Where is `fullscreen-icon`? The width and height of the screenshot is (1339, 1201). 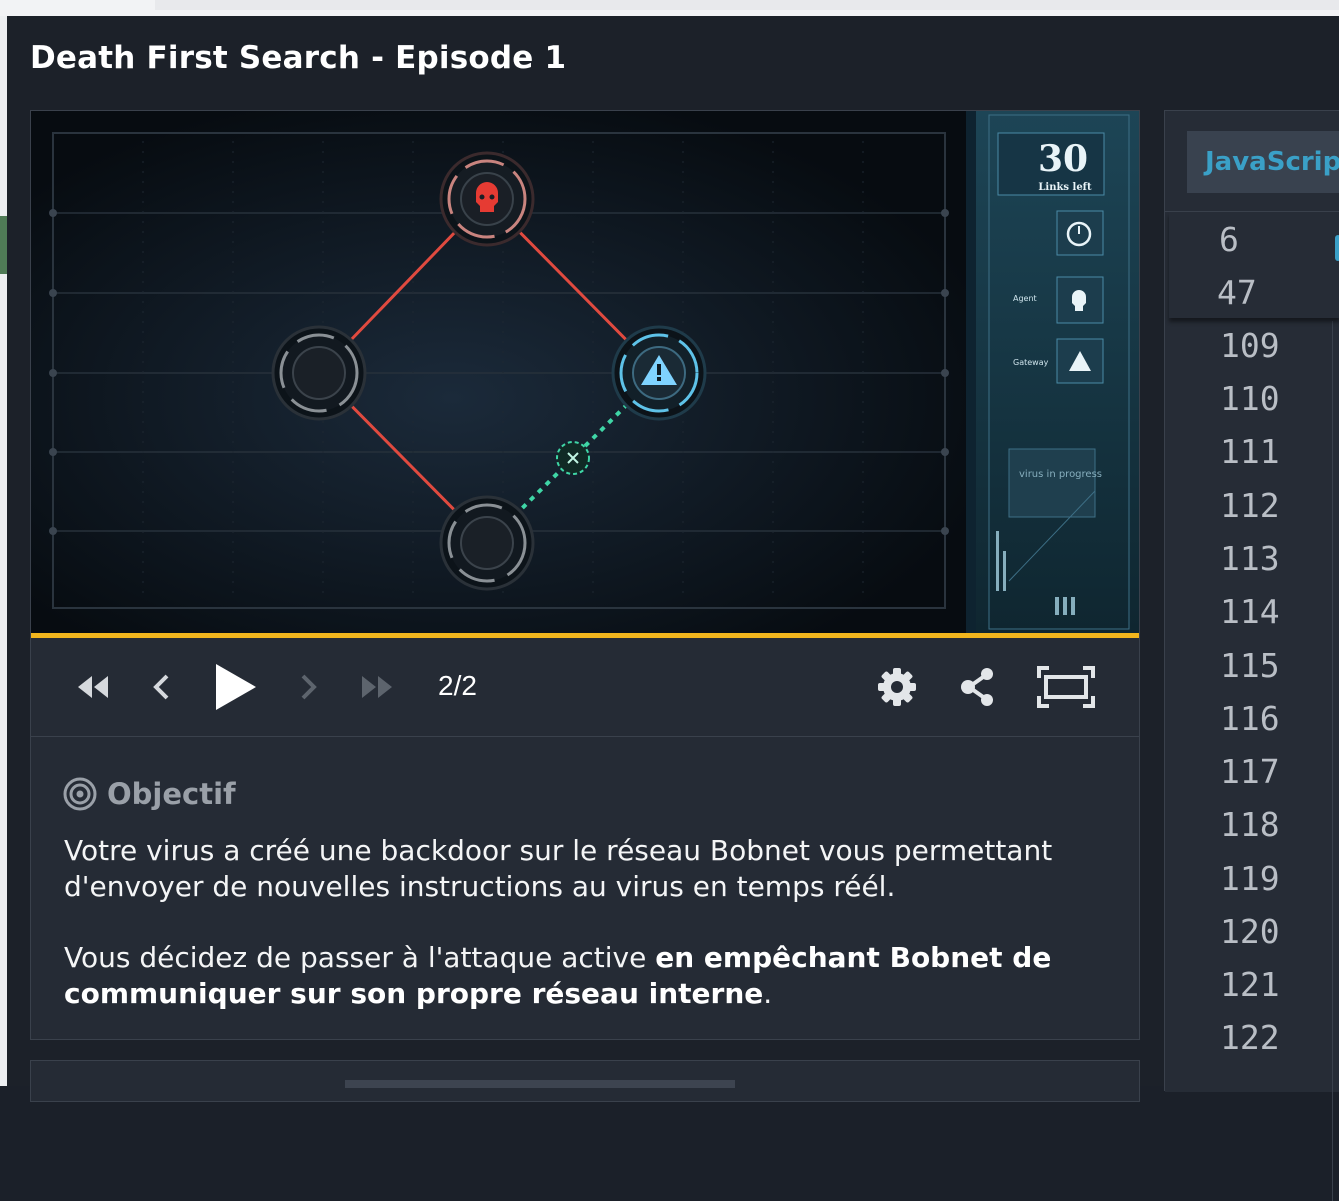 fullscreen-icon is located at coordinates (1066, 687).